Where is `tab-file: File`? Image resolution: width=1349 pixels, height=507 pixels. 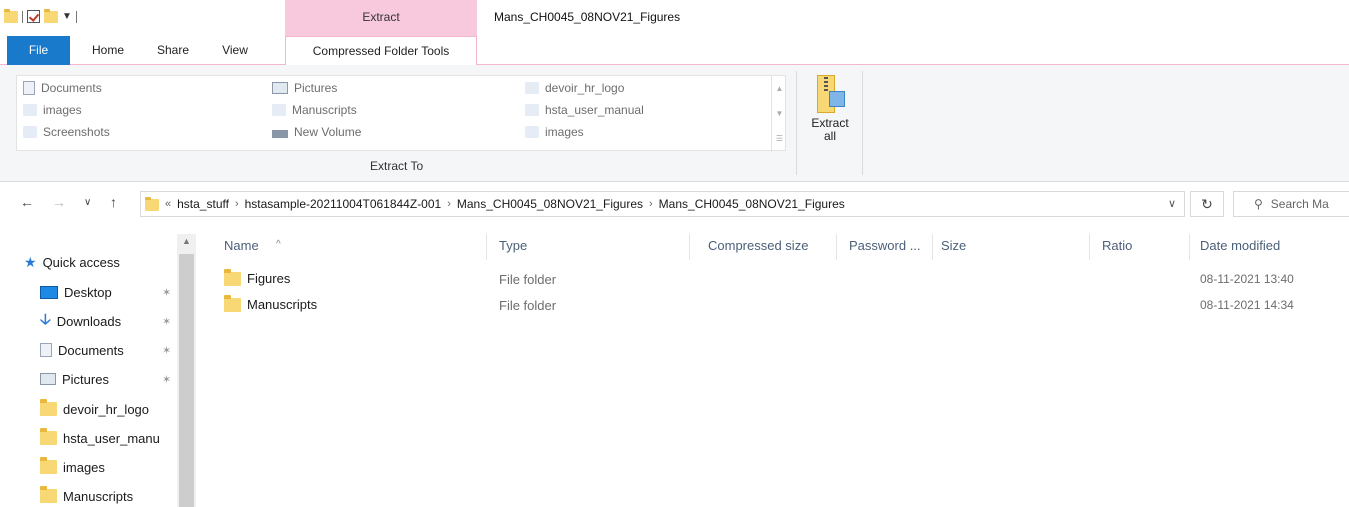
tab-file: File is located at coordinates (38, 50).